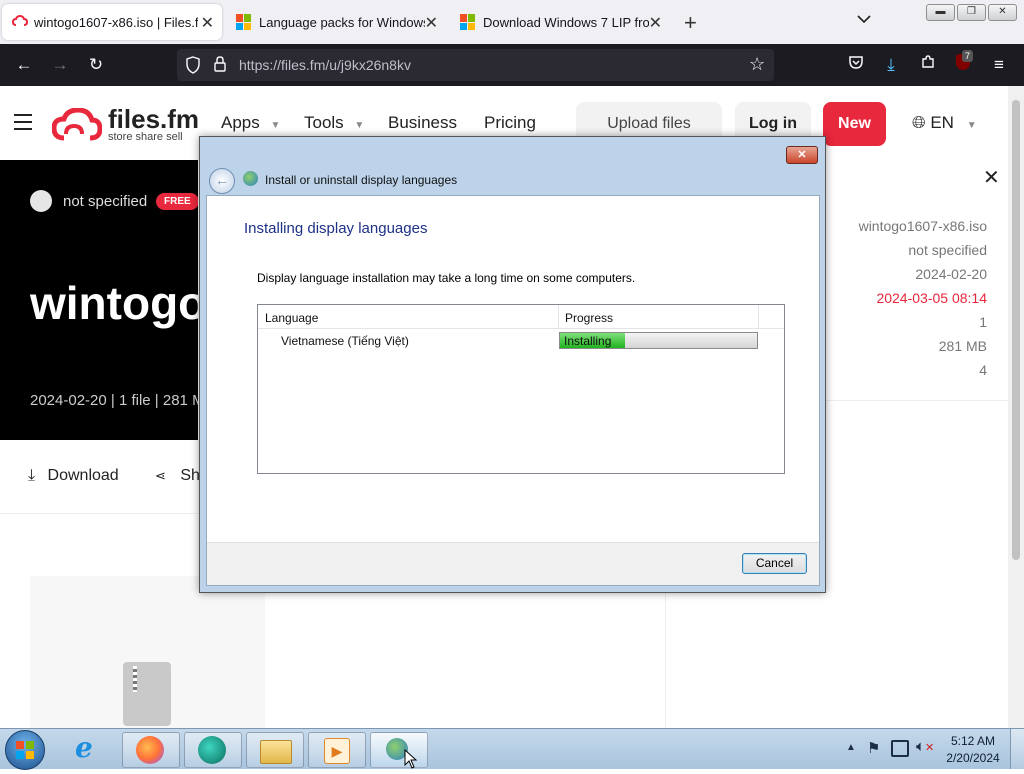 The image size is (1024, 774). I want to click on files-fm-logo: files.fm store share sell, so click(125, 125).